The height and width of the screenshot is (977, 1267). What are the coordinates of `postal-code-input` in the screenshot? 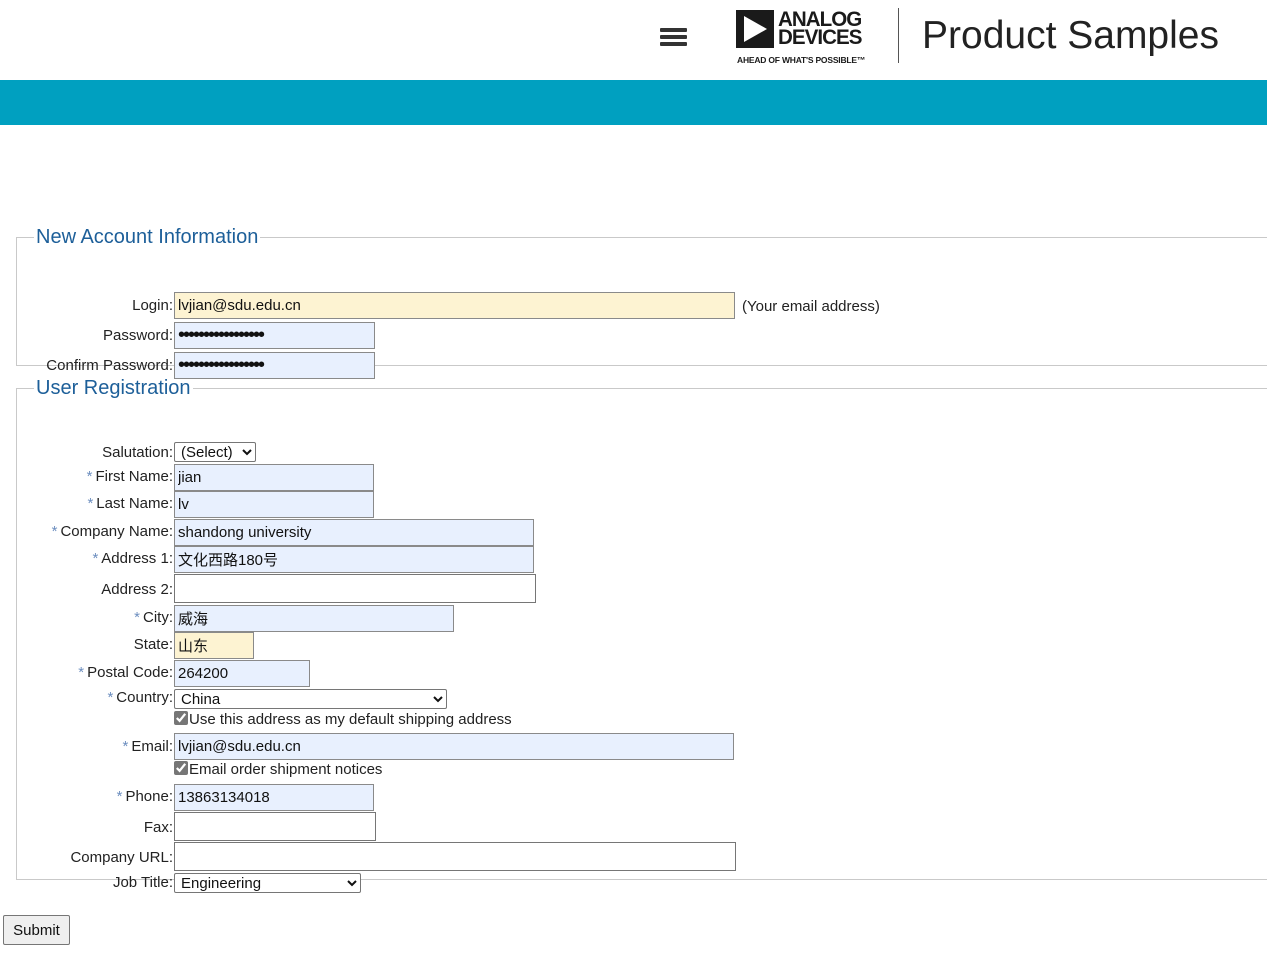 It's located at (242, 673).